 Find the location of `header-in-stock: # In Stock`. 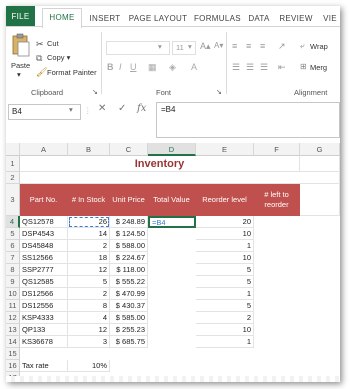

header-in-stock: # In Stock is located at coordinates (89, 200).